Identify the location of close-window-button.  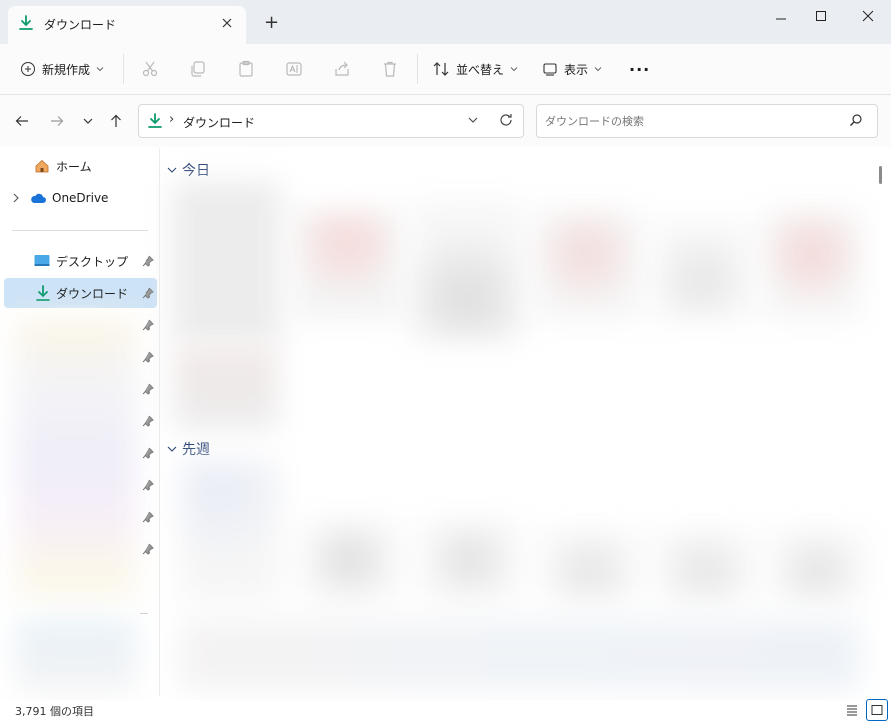
(868, 16).